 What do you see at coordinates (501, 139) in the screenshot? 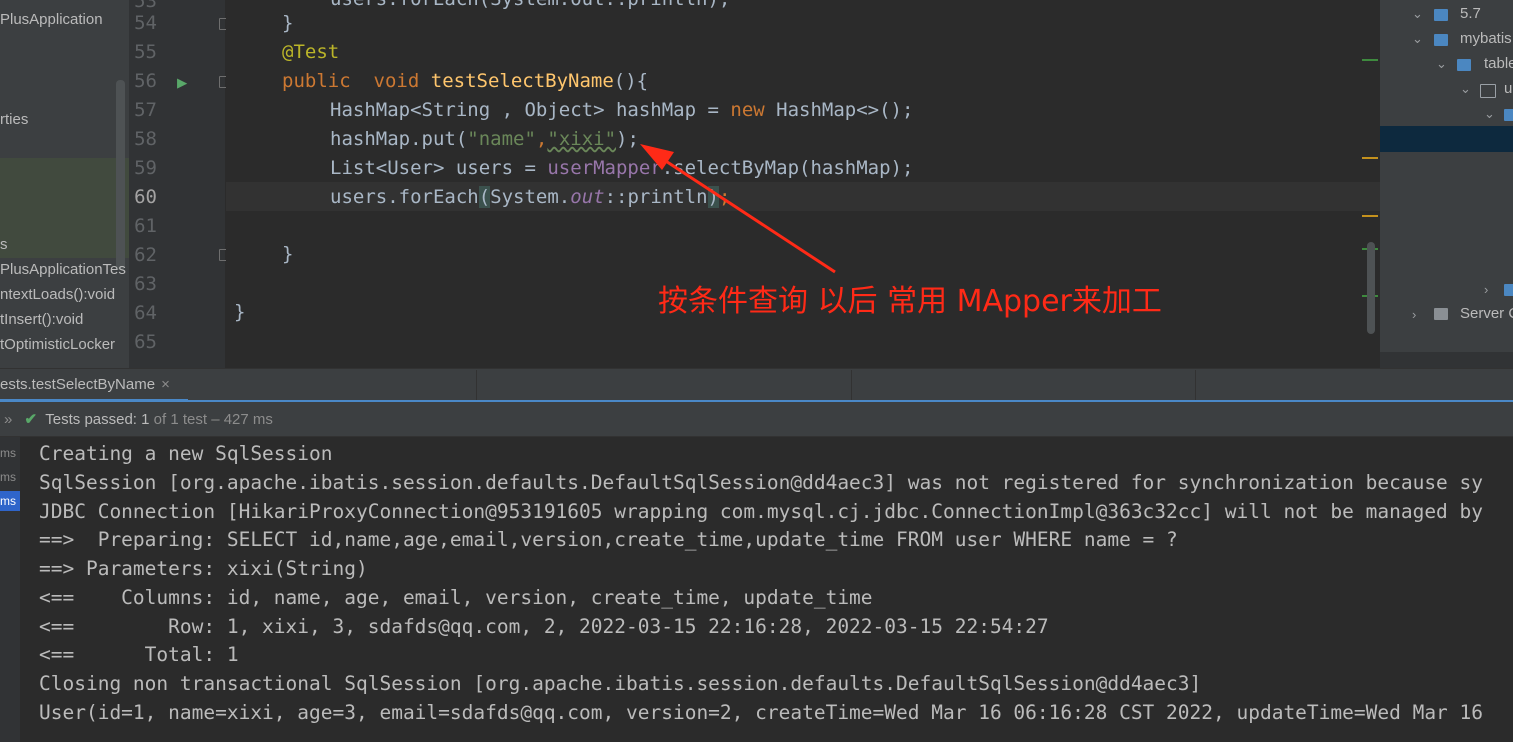
I see `string-literal: "name"` at bounding box center [501, 139].